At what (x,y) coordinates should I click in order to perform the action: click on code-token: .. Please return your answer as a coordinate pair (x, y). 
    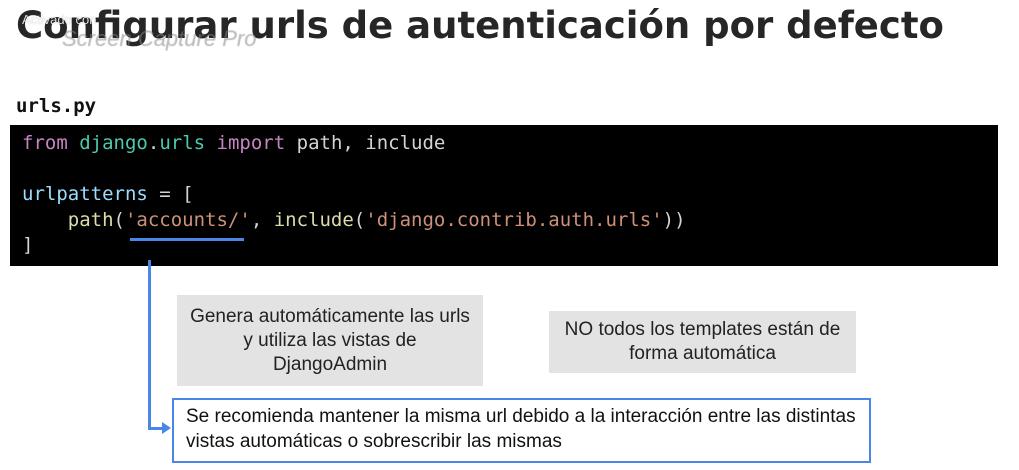
    Looking at the image, I should click on (153, 143).